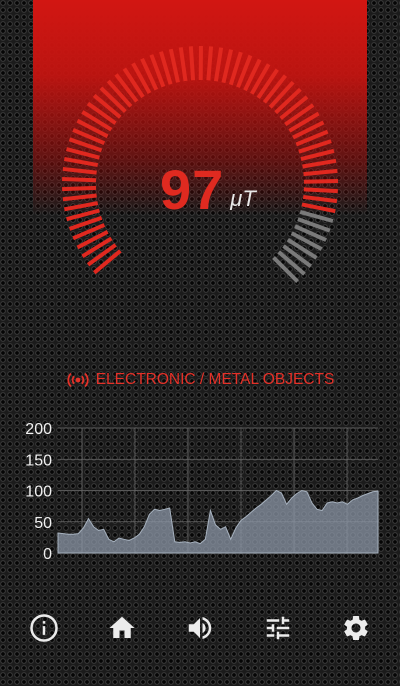 The width and height of the screenshot is (400, 686). I want to click on bottom-nav, so click(200, 628).